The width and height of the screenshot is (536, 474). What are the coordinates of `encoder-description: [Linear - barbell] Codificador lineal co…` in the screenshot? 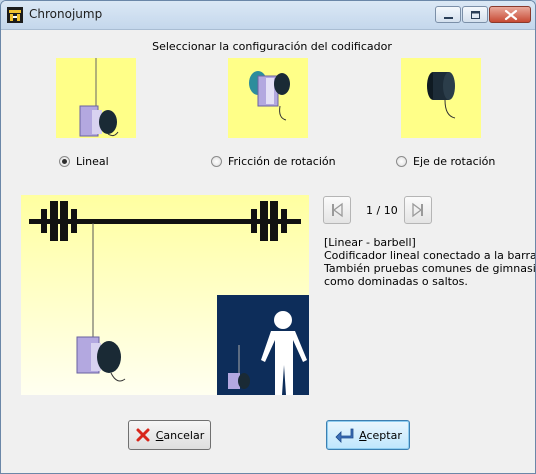 It's located at (430, 262).